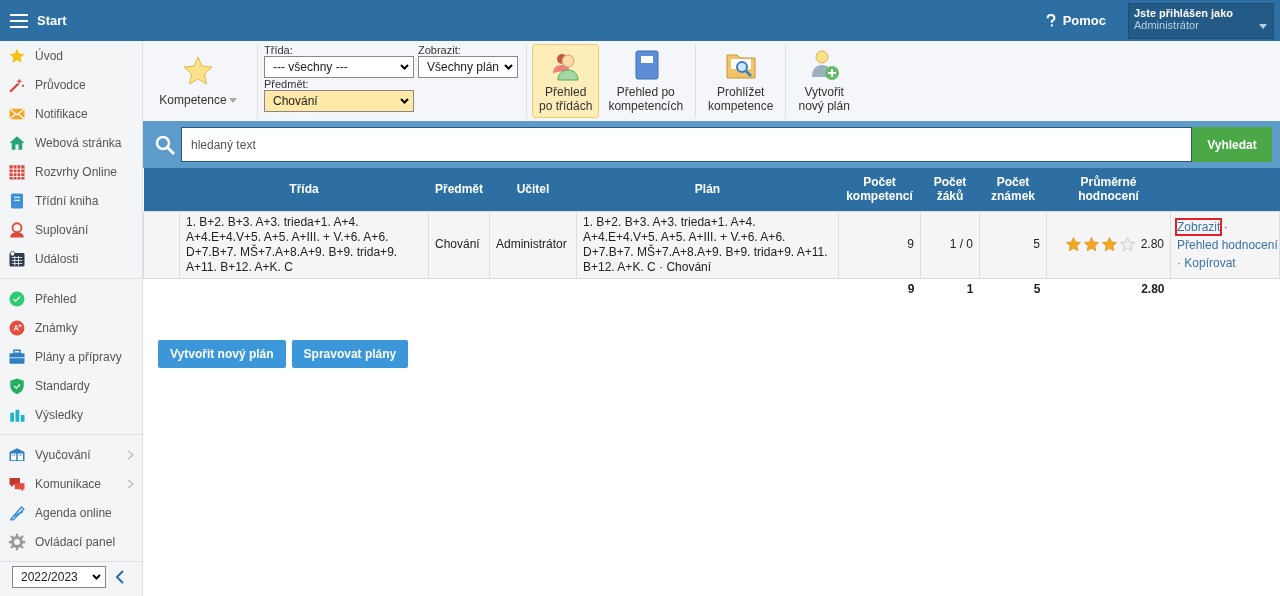  Describe the element at coordinates (304, 189) in the screenshot. I see `column-header: Třída` at that location.